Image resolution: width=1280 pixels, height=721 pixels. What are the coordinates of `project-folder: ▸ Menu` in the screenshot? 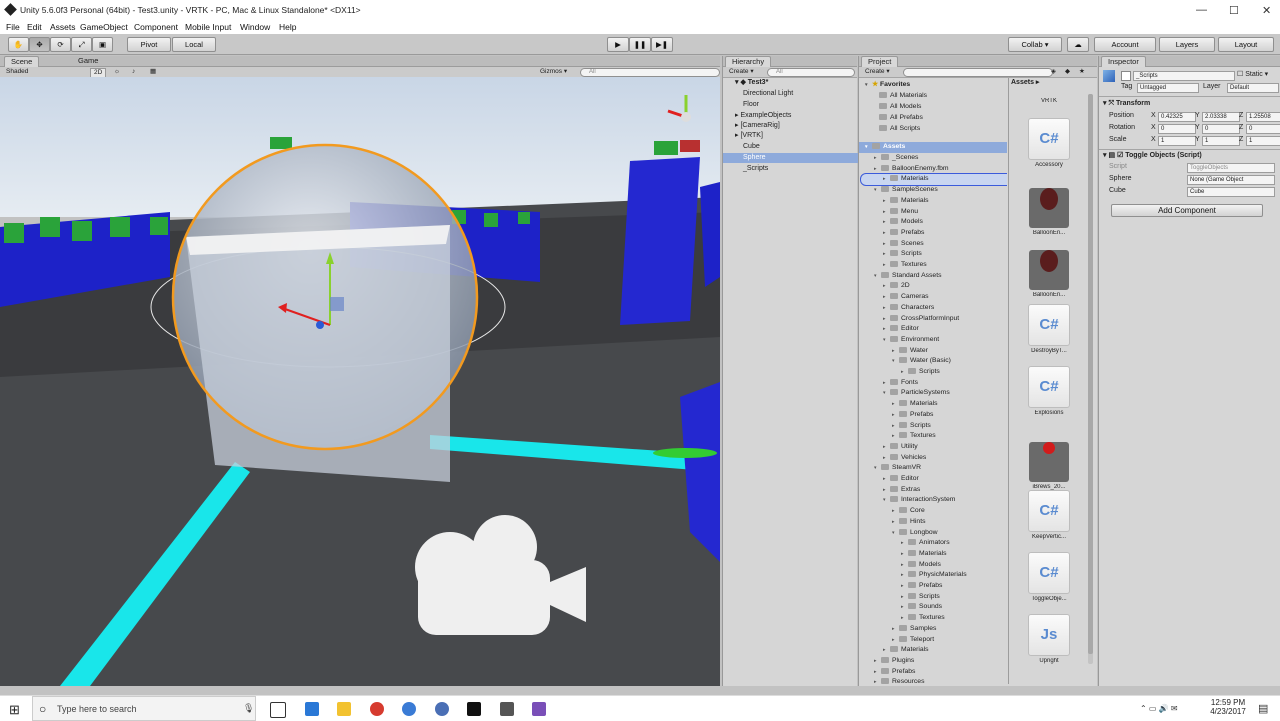 It's located at (900, 212).